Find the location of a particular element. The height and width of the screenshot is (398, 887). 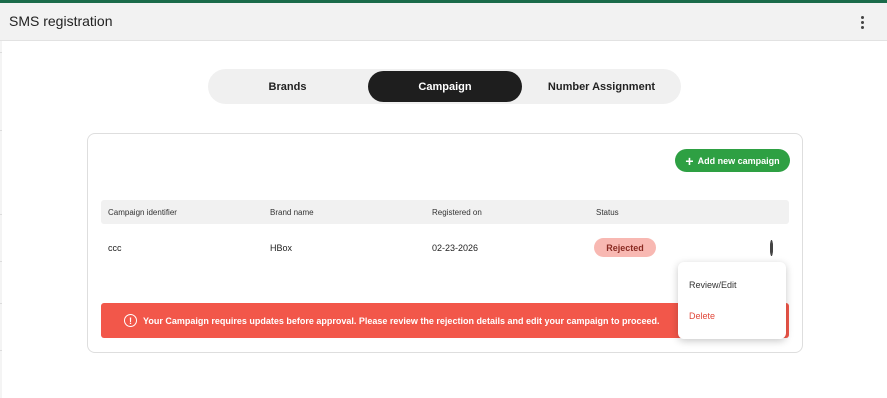

tab-campaign: Campaign is located at coordinates (445, 86).